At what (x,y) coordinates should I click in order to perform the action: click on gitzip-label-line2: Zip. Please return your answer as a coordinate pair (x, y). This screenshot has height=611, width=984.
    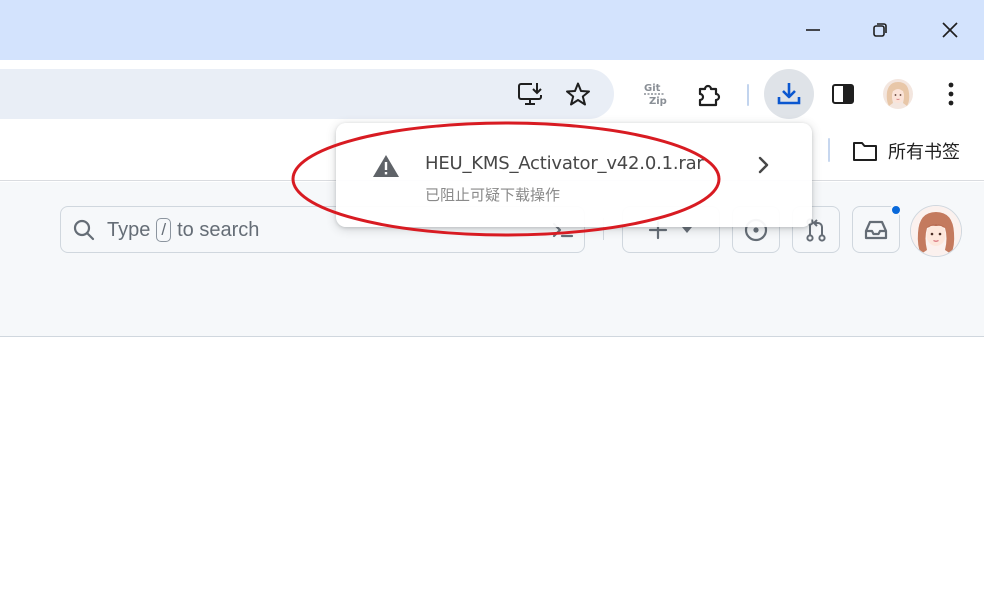
    Looking at the image, I should click on (658, 101).